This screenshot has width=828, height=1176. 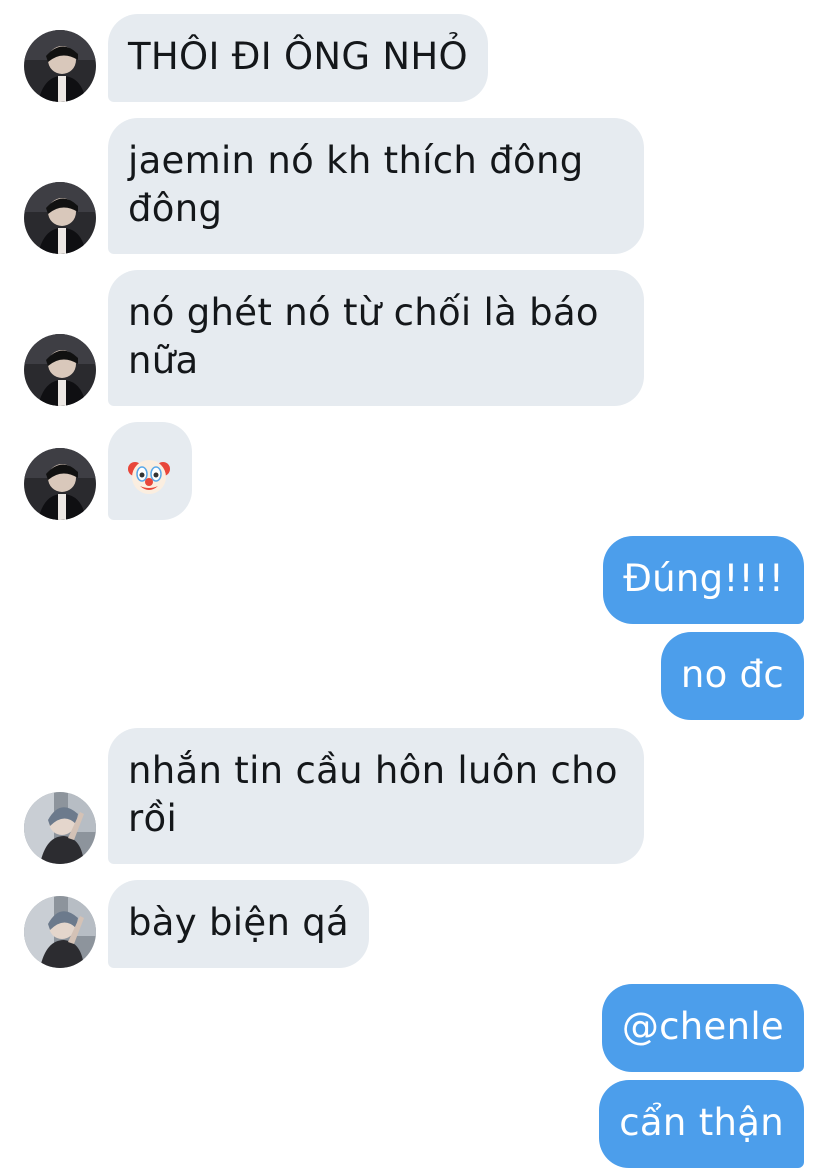 What do you see at coordinates (373, 794) in the screenshot?
I see `message-text: nhắn tin cầu hôn luôn cho rồi` at bounding box center [373, 794].